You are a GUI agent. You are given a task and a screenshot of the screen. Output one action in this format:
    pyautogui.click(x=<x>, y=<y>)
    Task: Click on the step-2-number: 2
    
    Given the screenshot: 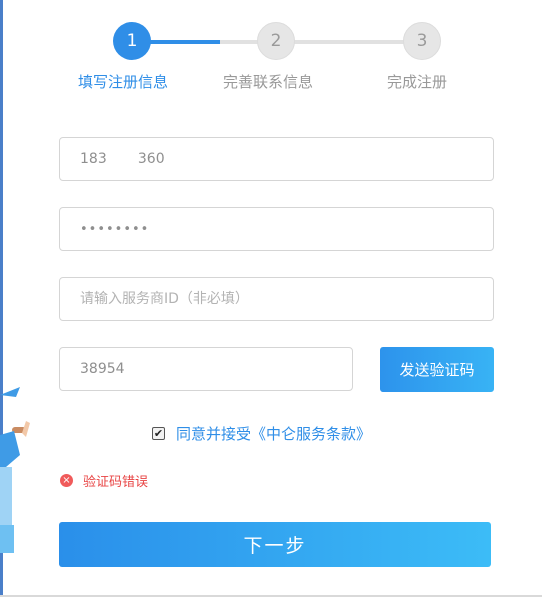 What is the action you would take?
    pyautogui.click(x=276, y=41)
    